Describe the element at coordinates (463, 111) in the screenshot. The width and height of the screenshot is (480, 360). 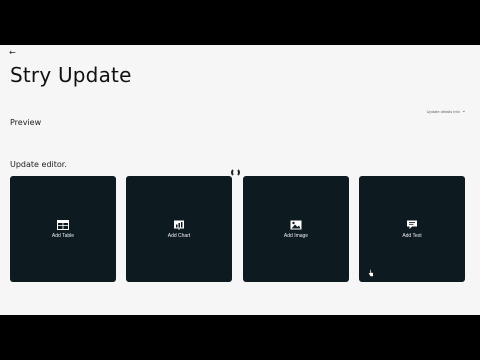
I see `chevron-down-icon: ⌄` at that location.